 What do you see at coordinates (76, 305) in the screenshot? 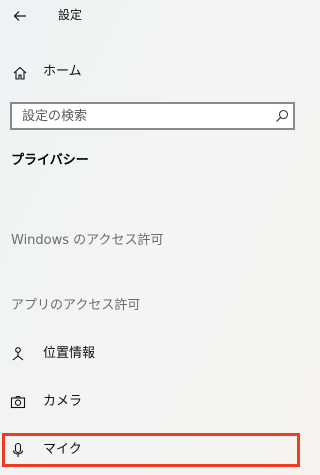
I see `group-label-app-permissions: アプリのアクセス許可` at bounding box center [76, 305].